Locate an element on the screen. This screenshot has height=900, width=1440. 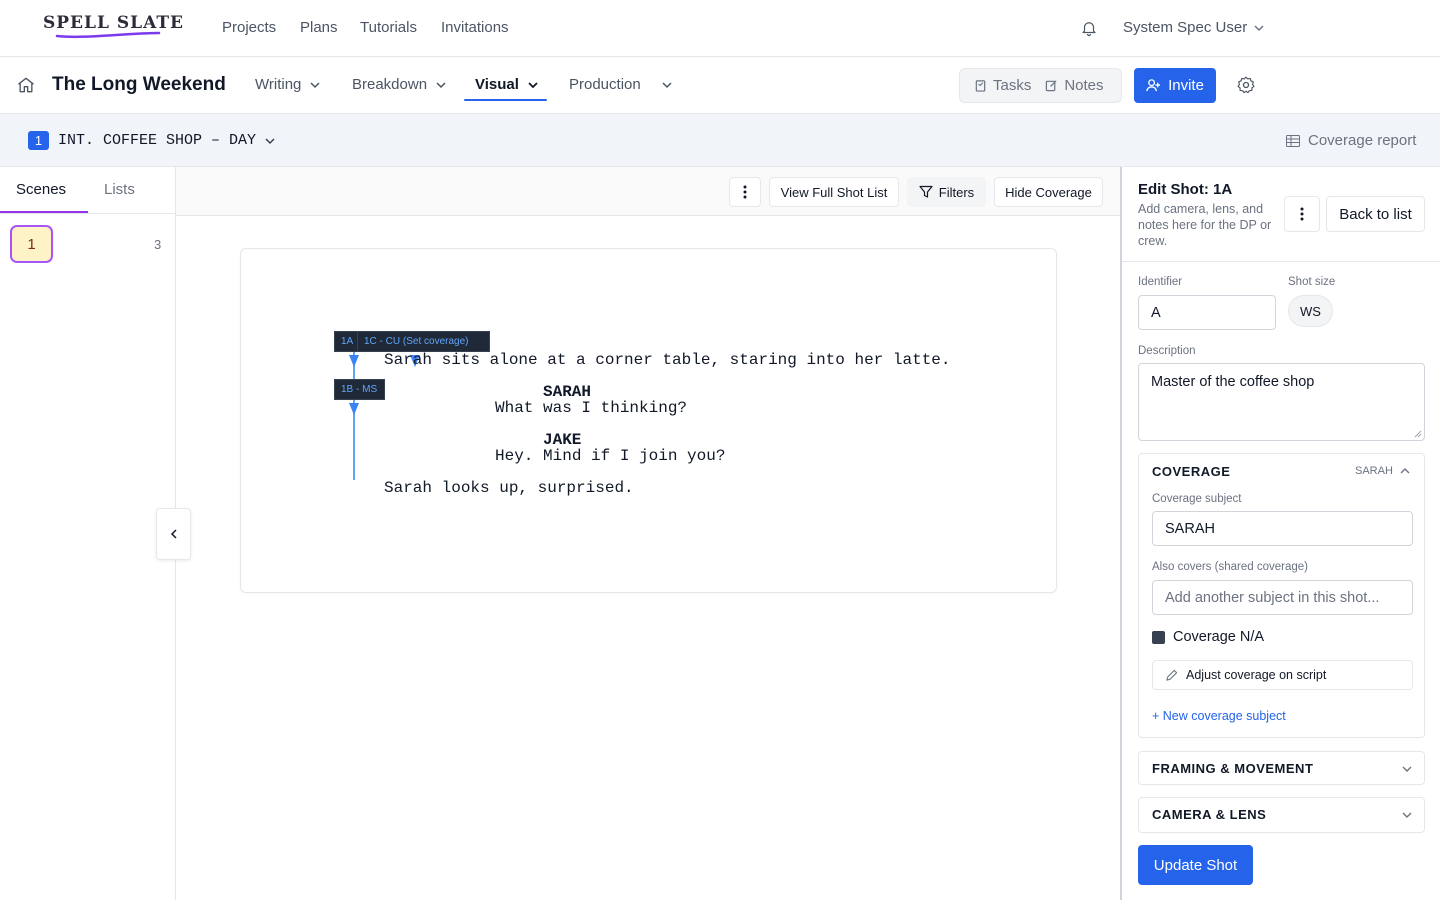
coverage-subject-label: Coverage subject is located at coordinates (1197, 499).